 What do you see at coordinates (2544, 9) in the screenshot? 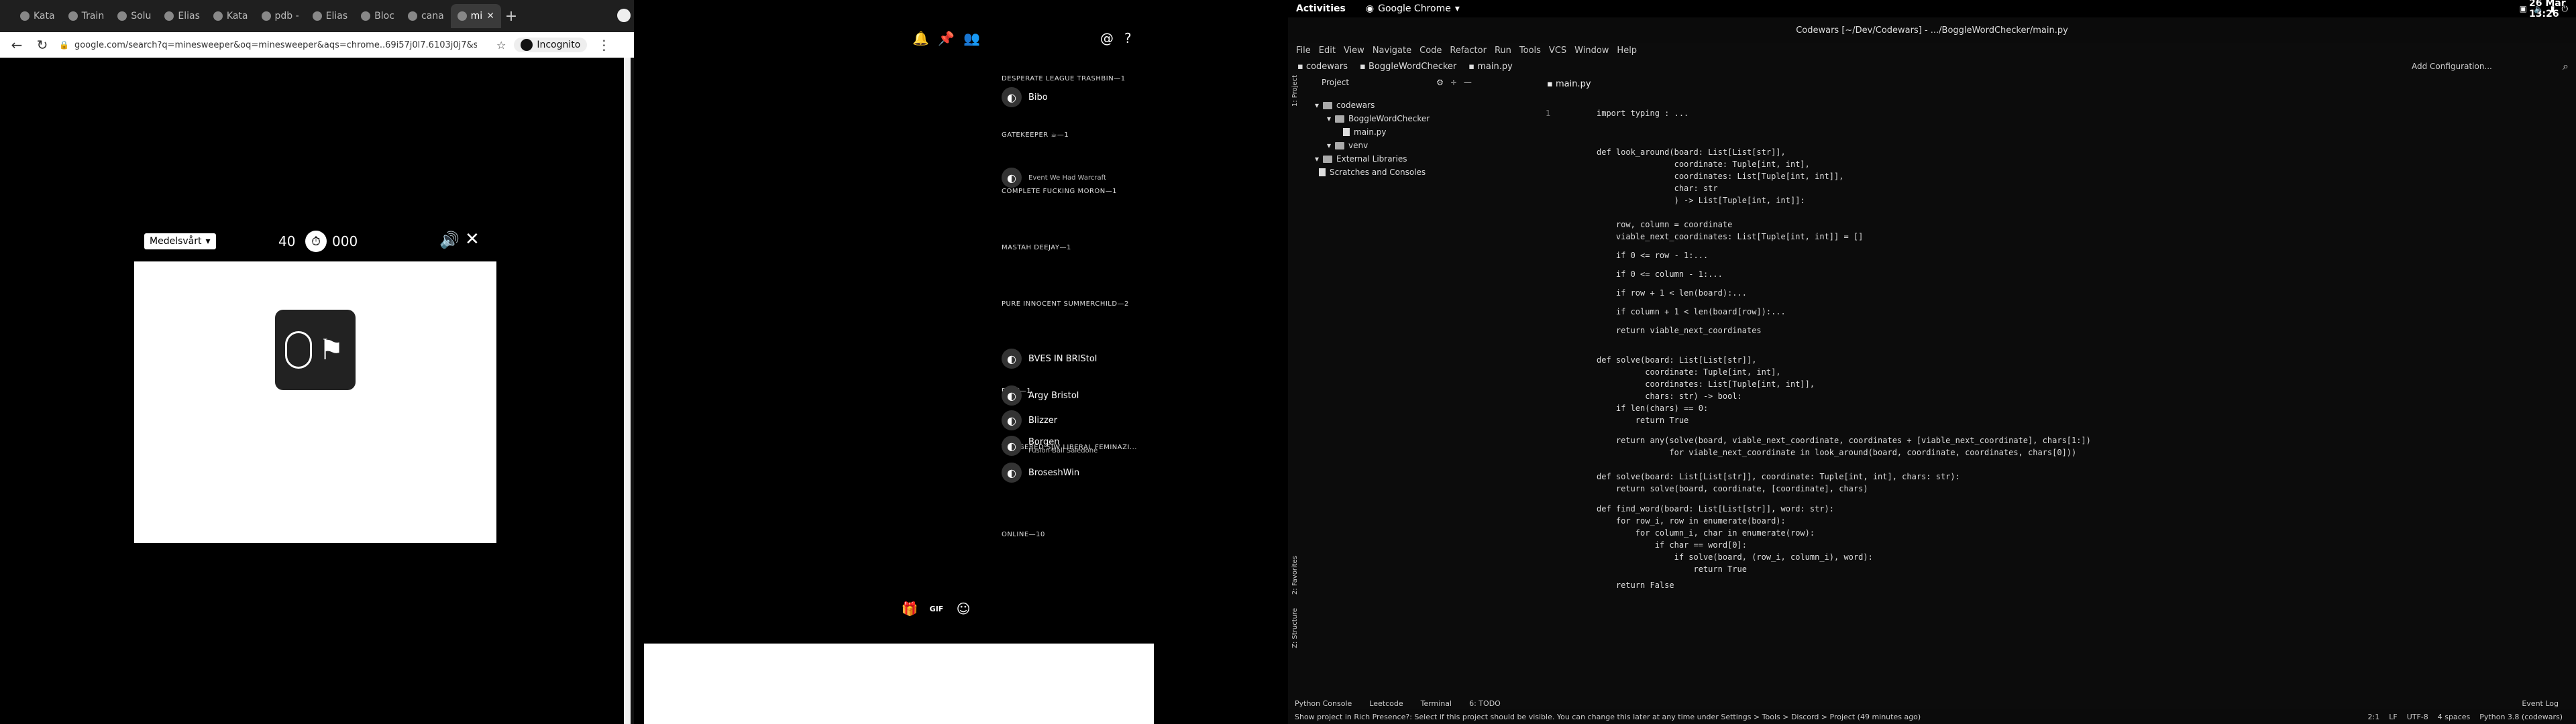
I see `system-tray: ▣ 🔈 ▮ ⏻` at bounding box center [2544, 9].